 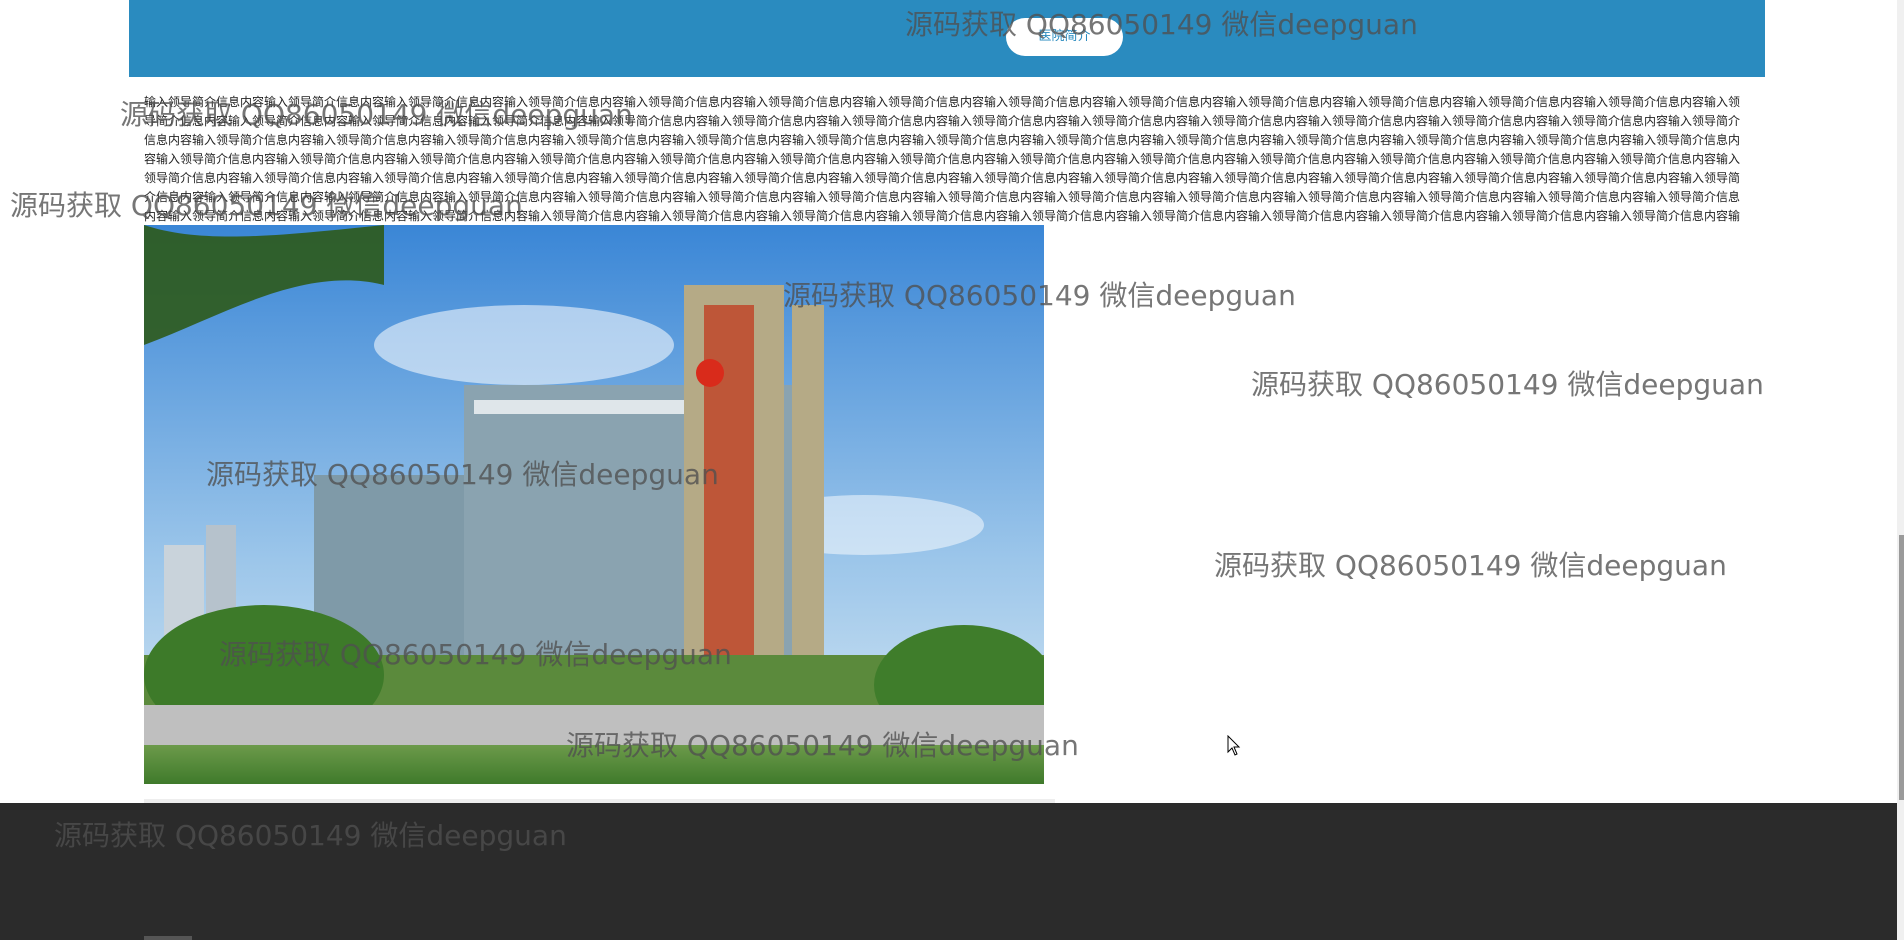 I want to click on arrow-cursor-icon, so click(x=1234, y=745).